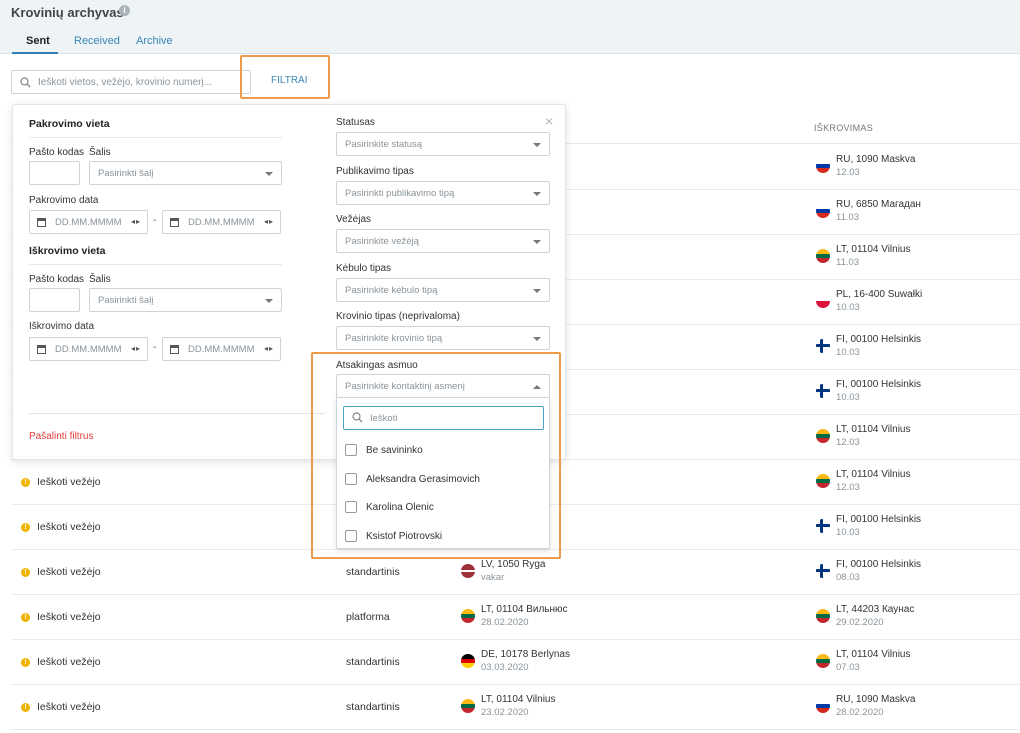 Image resolution: width=1020 pixels, height=733 pixels. Describe the element at coordinates (64, 200) in the screenshot. I see `load-date-label: Pakrovimo data` at that location.